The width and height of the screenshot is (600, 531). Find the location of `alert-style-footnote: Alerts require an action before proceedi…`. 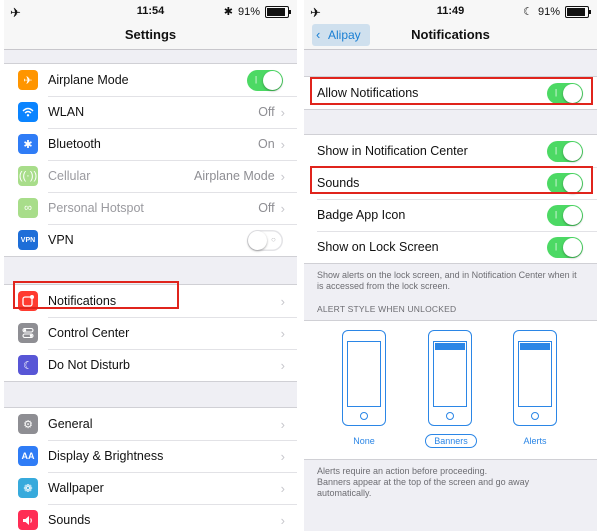

alert-style-footnote: Alerts require an action before proceedi… is located at coordinates (423, 482).